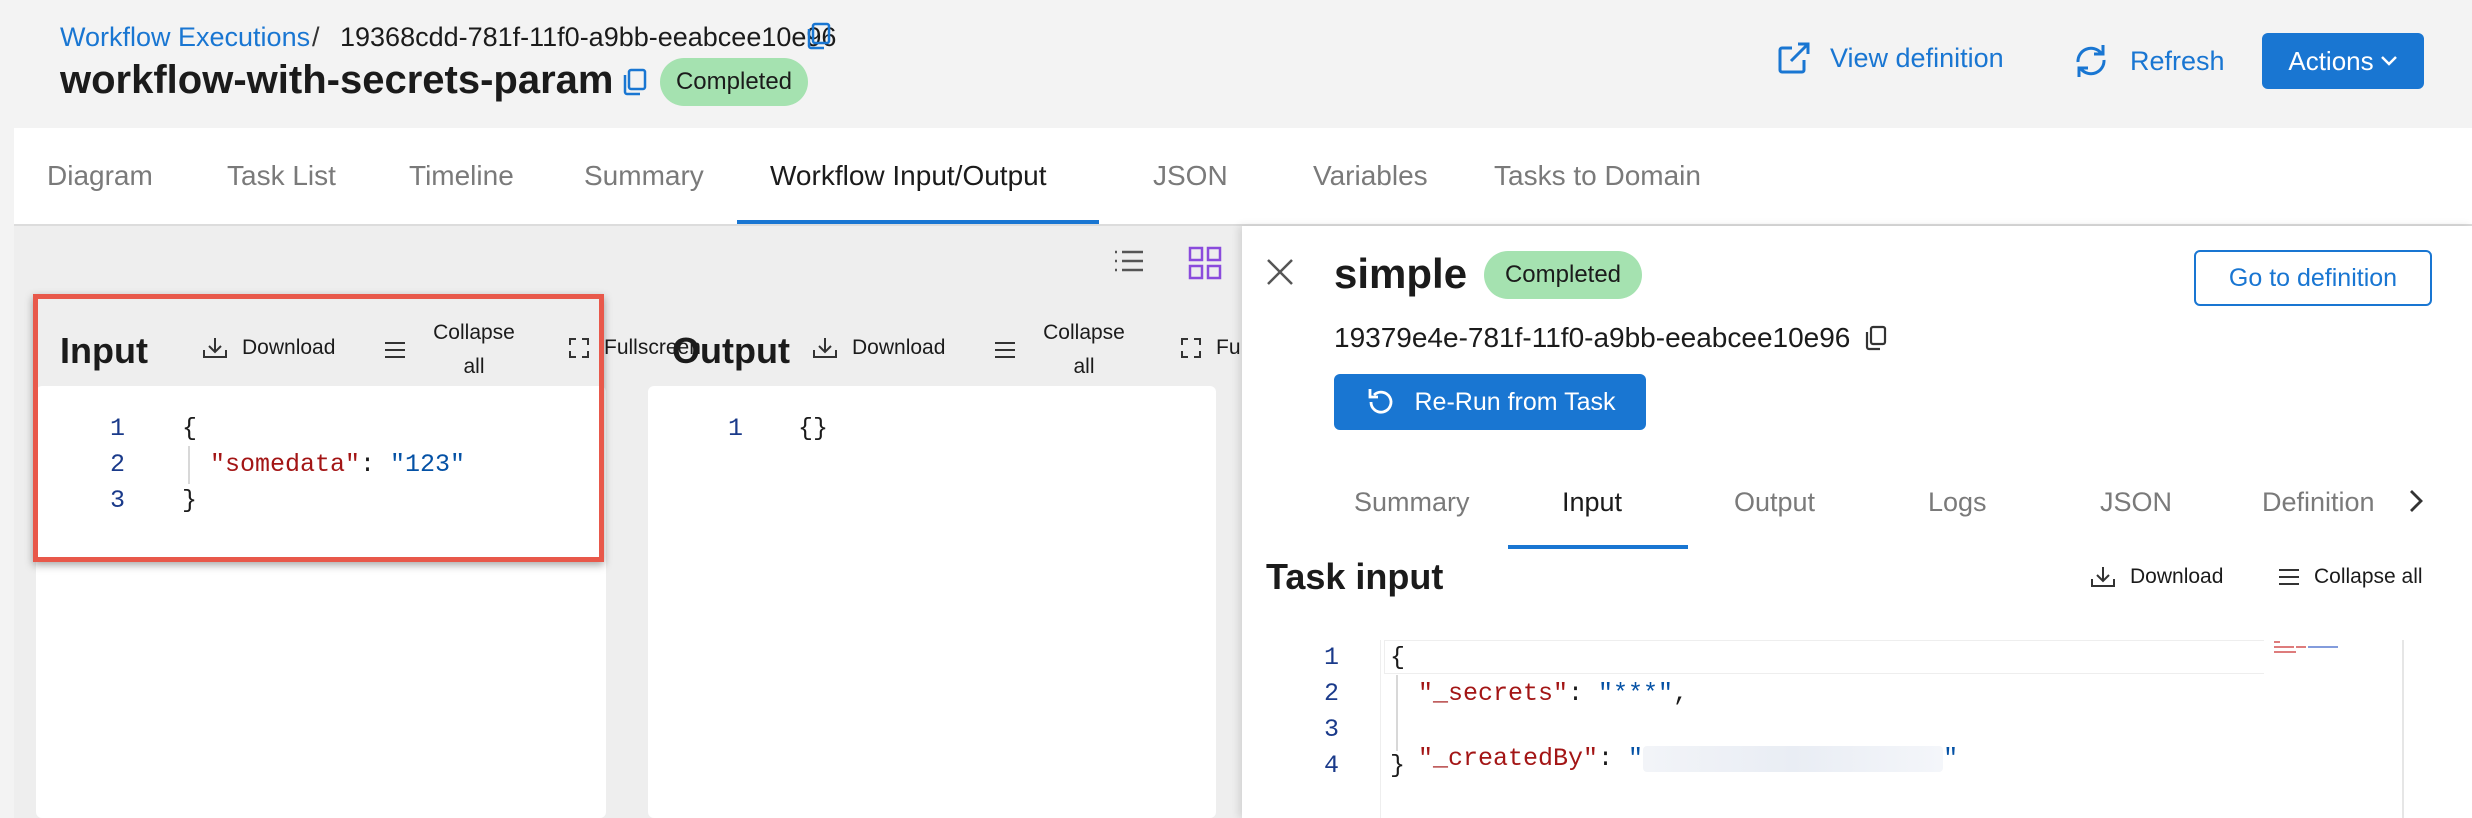 Image resolution: width=2472 pixels, height=818 pixels. What do you see at coordinates (1592, 337) in the screenshot?
I see `task-id: 19379e4e-781f-11f0-a9bb-eeabcee10e96` at bounding box center [1592, 337].